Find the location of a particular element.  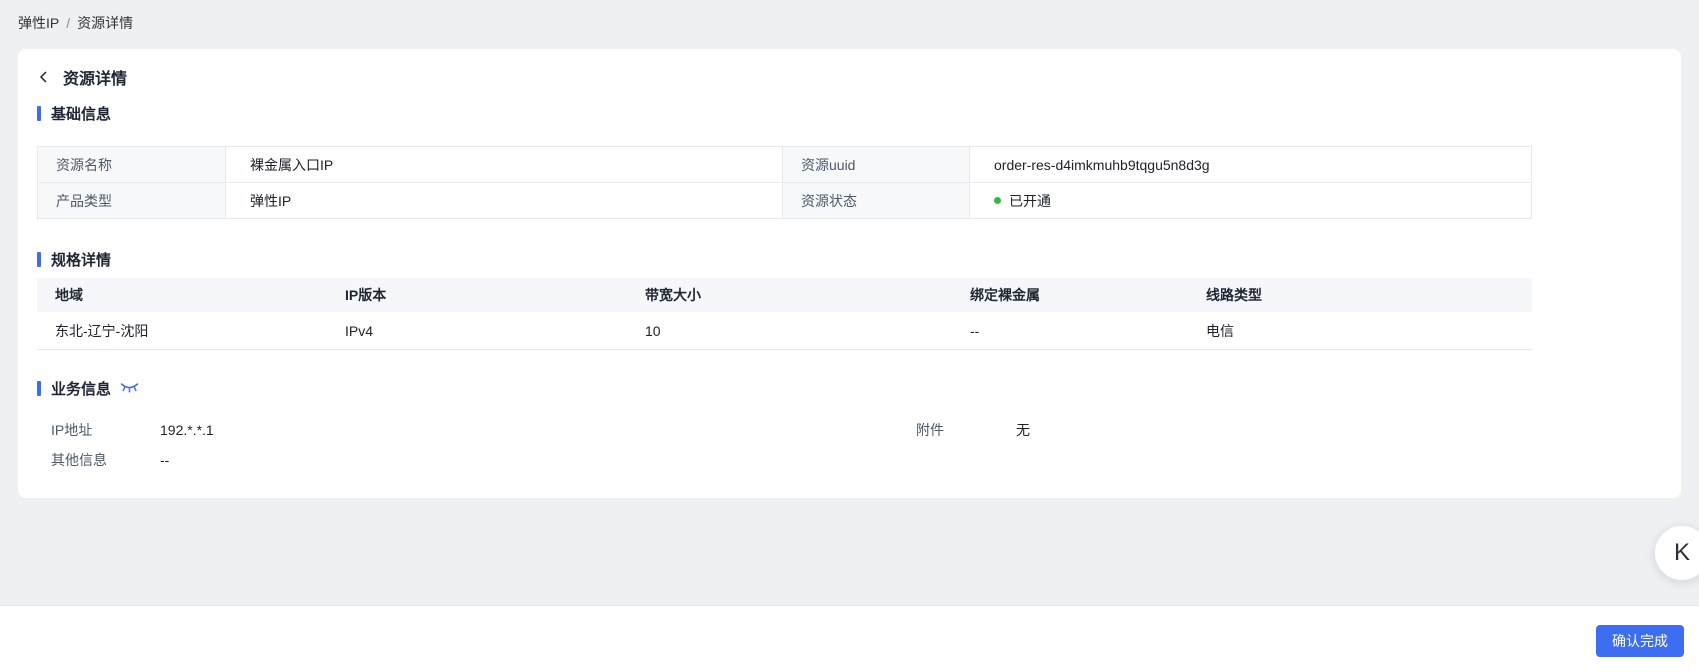

business-info-grid: IP地址 192.*.*.1 附件 无 其他信息 -- is located at coordinates (856, 445).